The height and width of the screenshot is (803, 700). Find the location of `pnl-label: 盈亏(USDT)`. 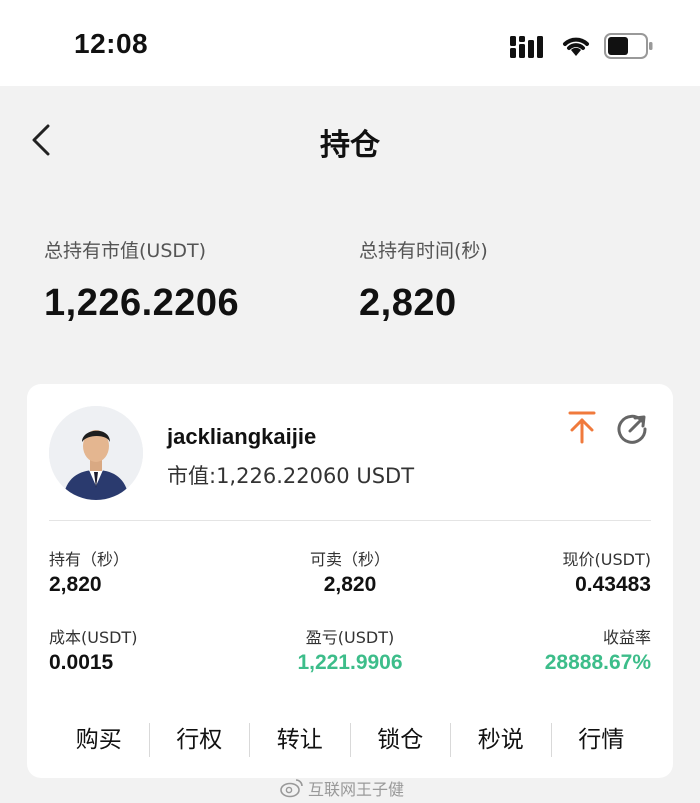

pnl-label: 盈亏(USDT) is located at coordinates (350, 637).